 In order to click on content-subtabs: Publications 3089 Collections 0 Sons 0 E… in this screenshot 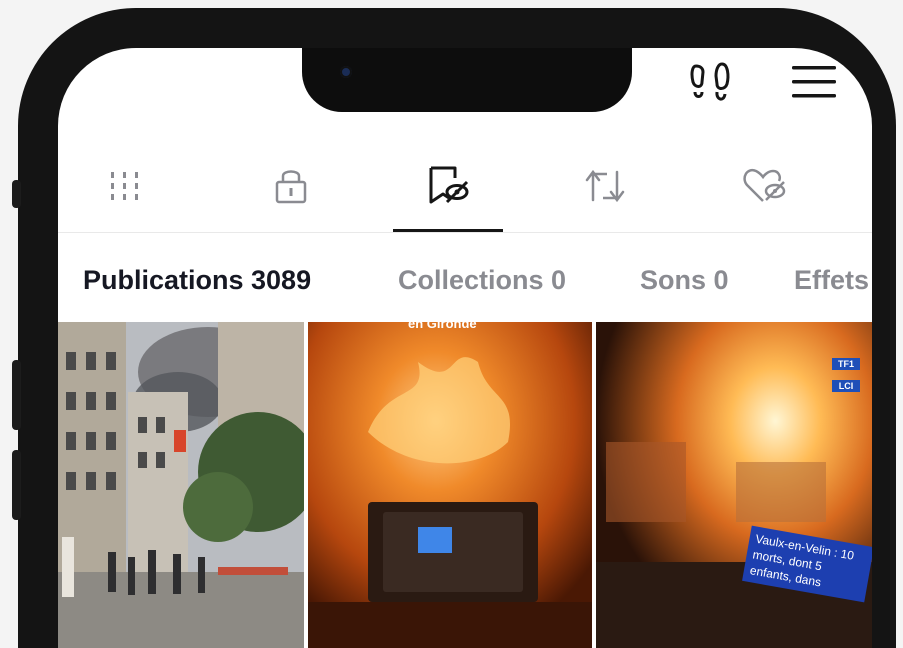, I will do `click(465, 280)`.